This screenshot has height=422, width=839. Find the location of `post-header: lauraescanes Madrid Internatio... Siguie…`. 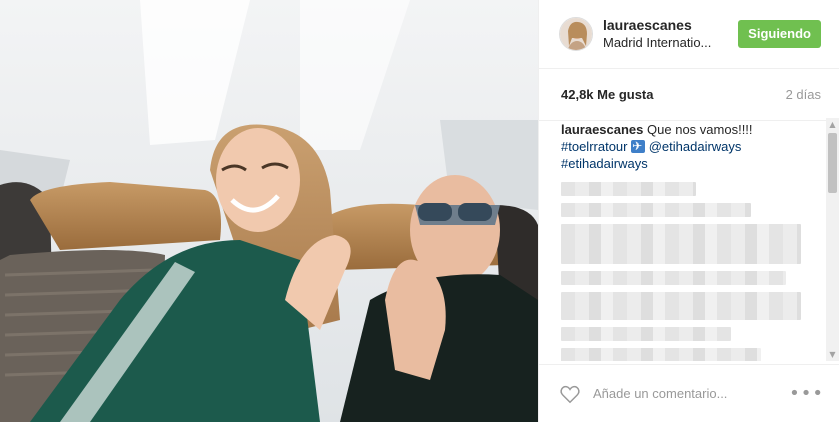

post-header: lauraescanes Madrid Internatio... Siguie… is located at coordinates (689, 34).